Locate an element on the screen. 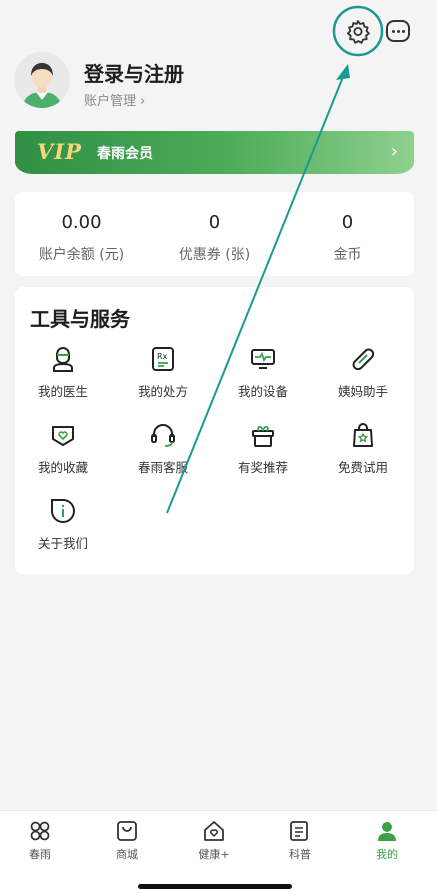 This screenshot has height=893, width=437. tool-about-us: 关于我们 is located at coordinates (63, 526).